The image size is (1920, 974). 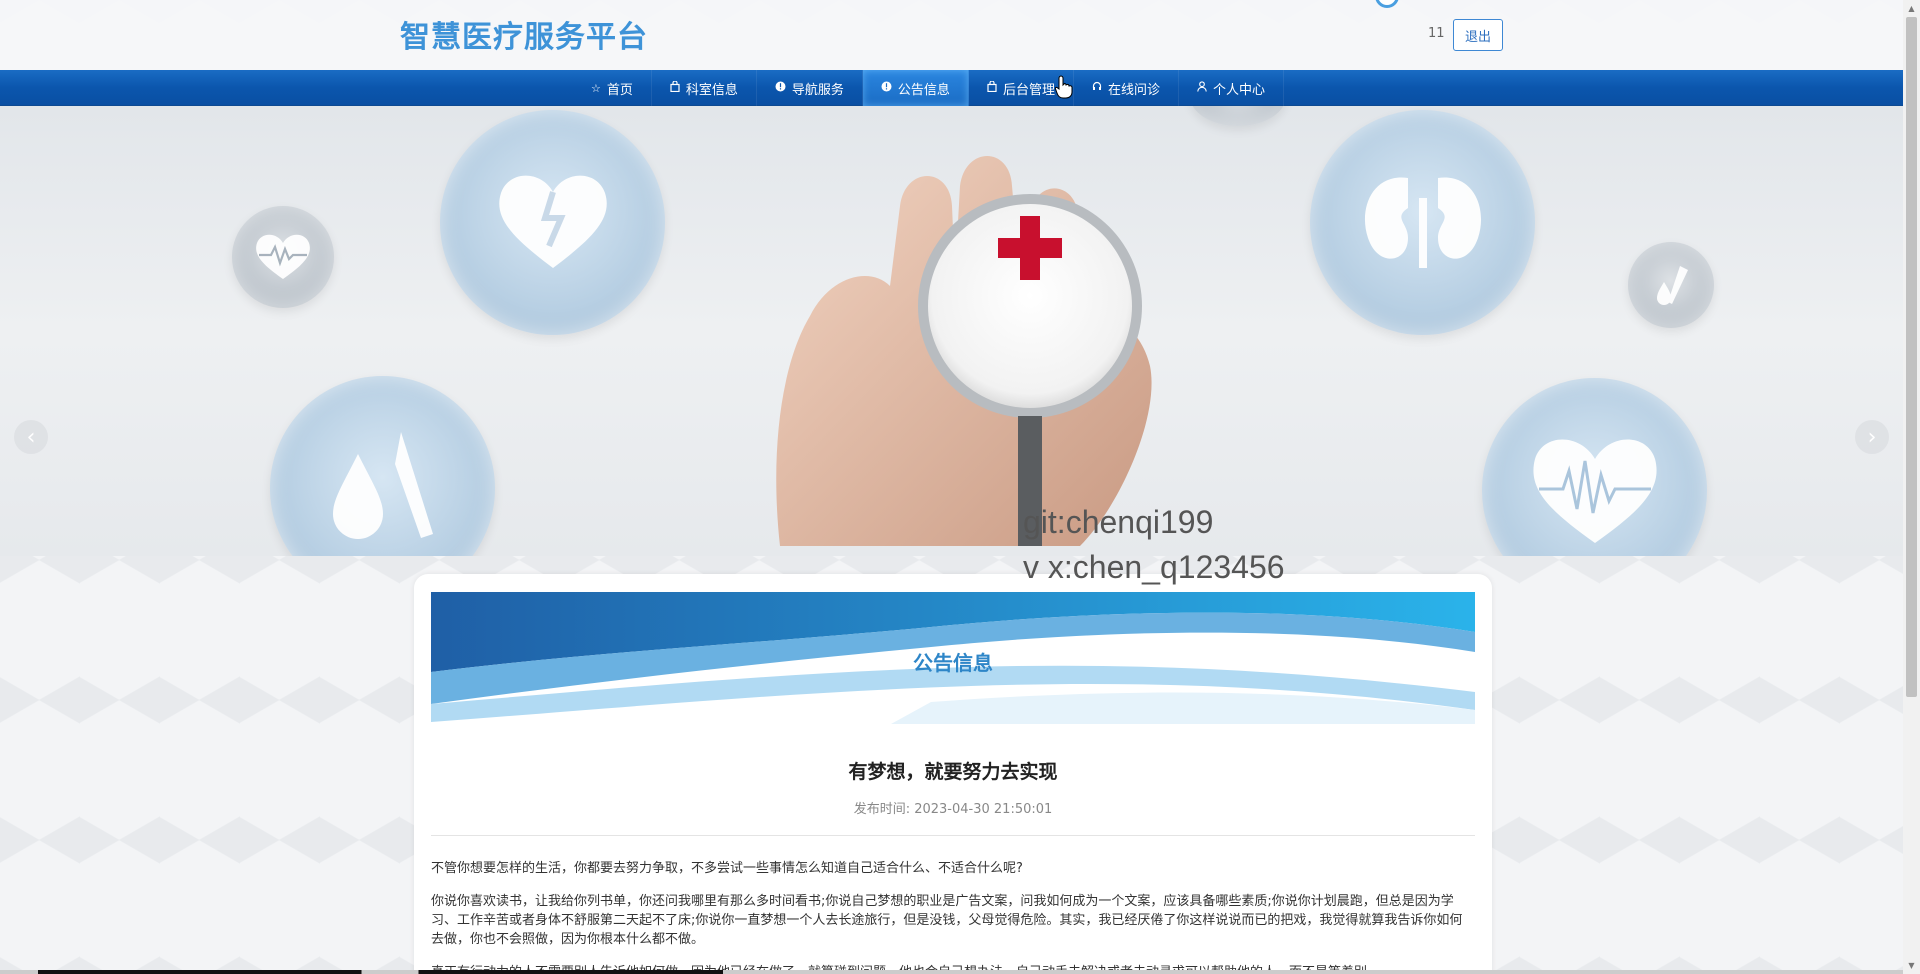 What do you see at coordinates (596, 88) in the screenshot?
I see `star-icon: ☆` at bounding box center [596, 88].